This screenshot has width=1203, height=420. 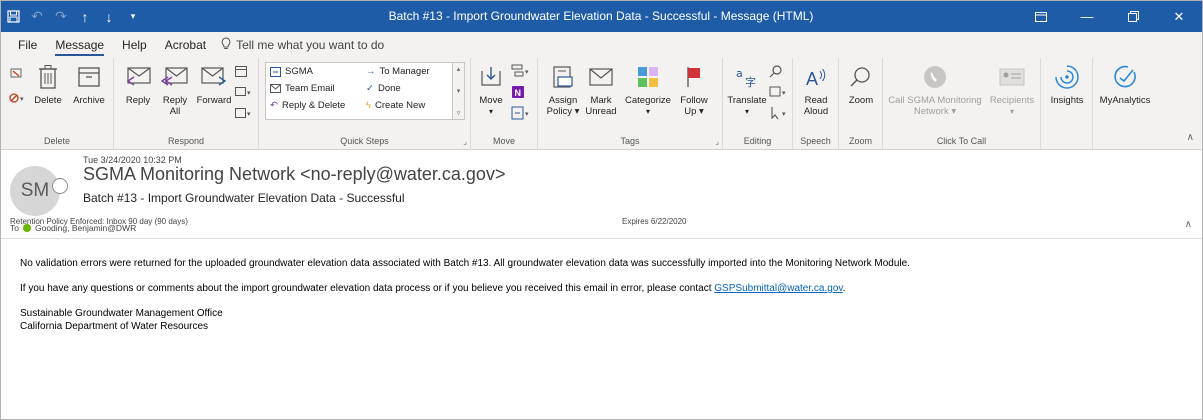 What do you see at coordinates (48, 84) in the screenshot?
I see `delete-button: Delete` at bounding box center [48, 84].